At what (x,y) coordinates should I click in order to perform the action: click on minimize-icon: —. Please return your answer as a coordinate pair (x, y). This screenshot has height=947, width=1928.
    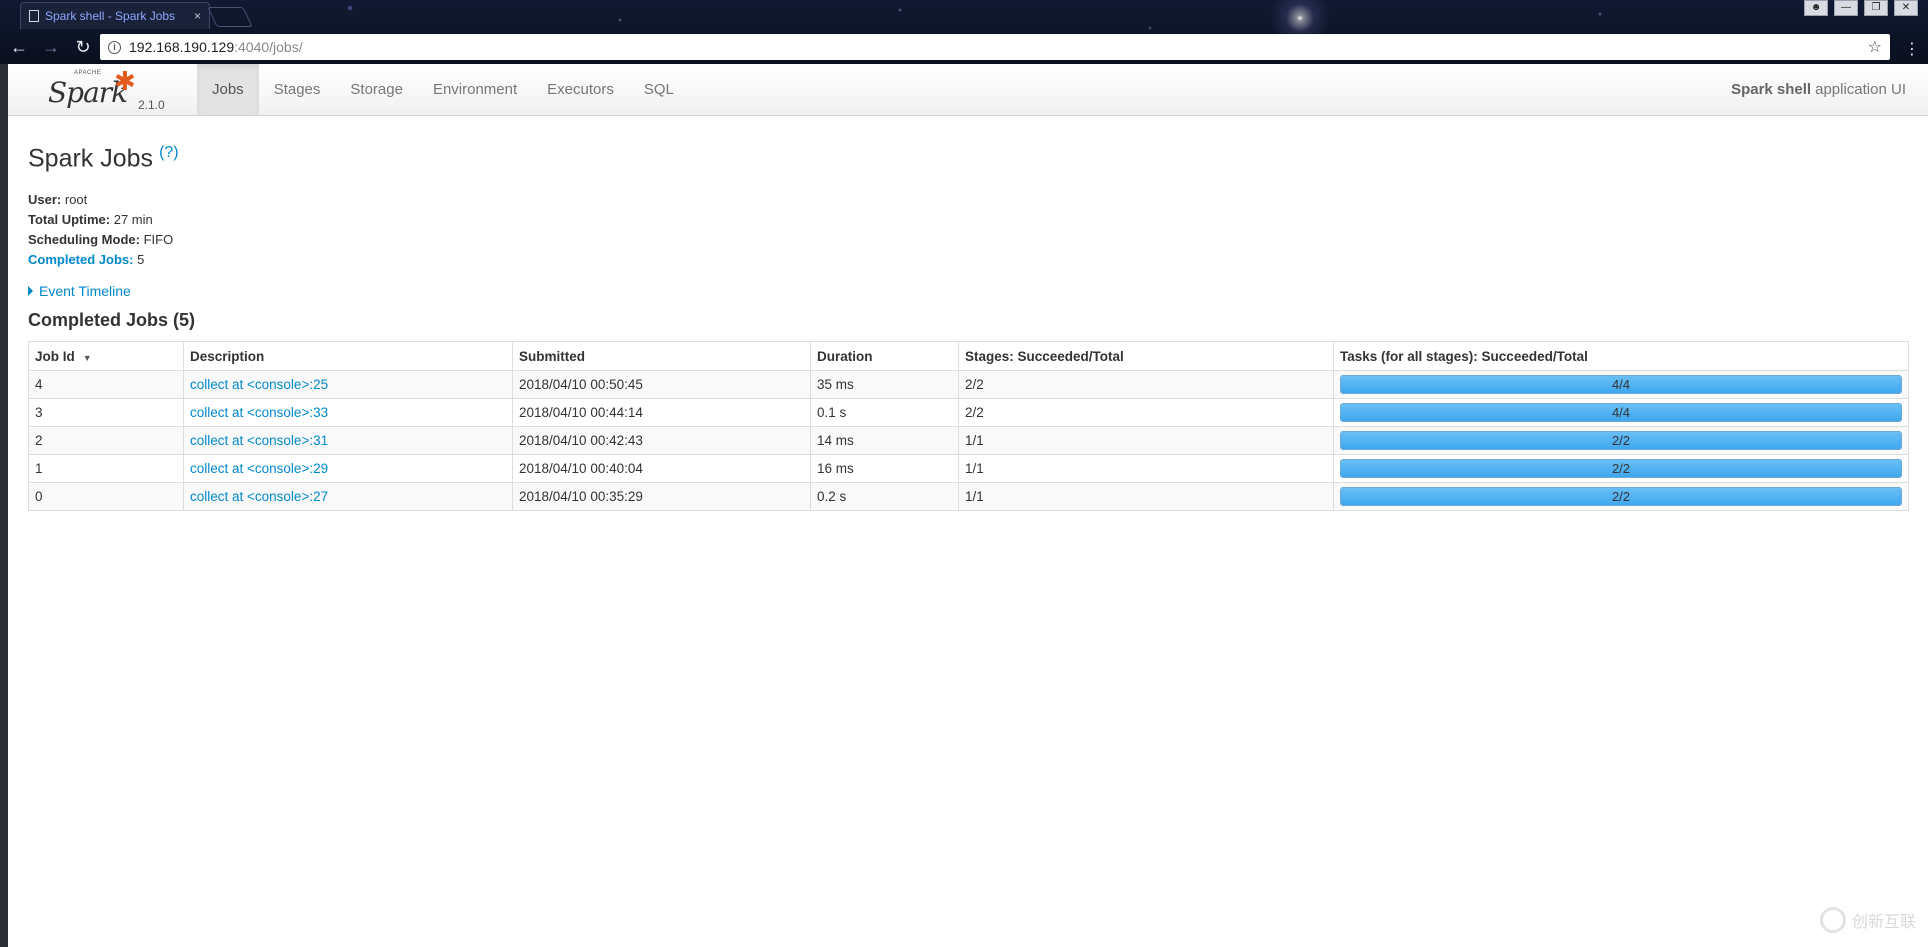
    Looking at the image, I should click on (1846, 8).